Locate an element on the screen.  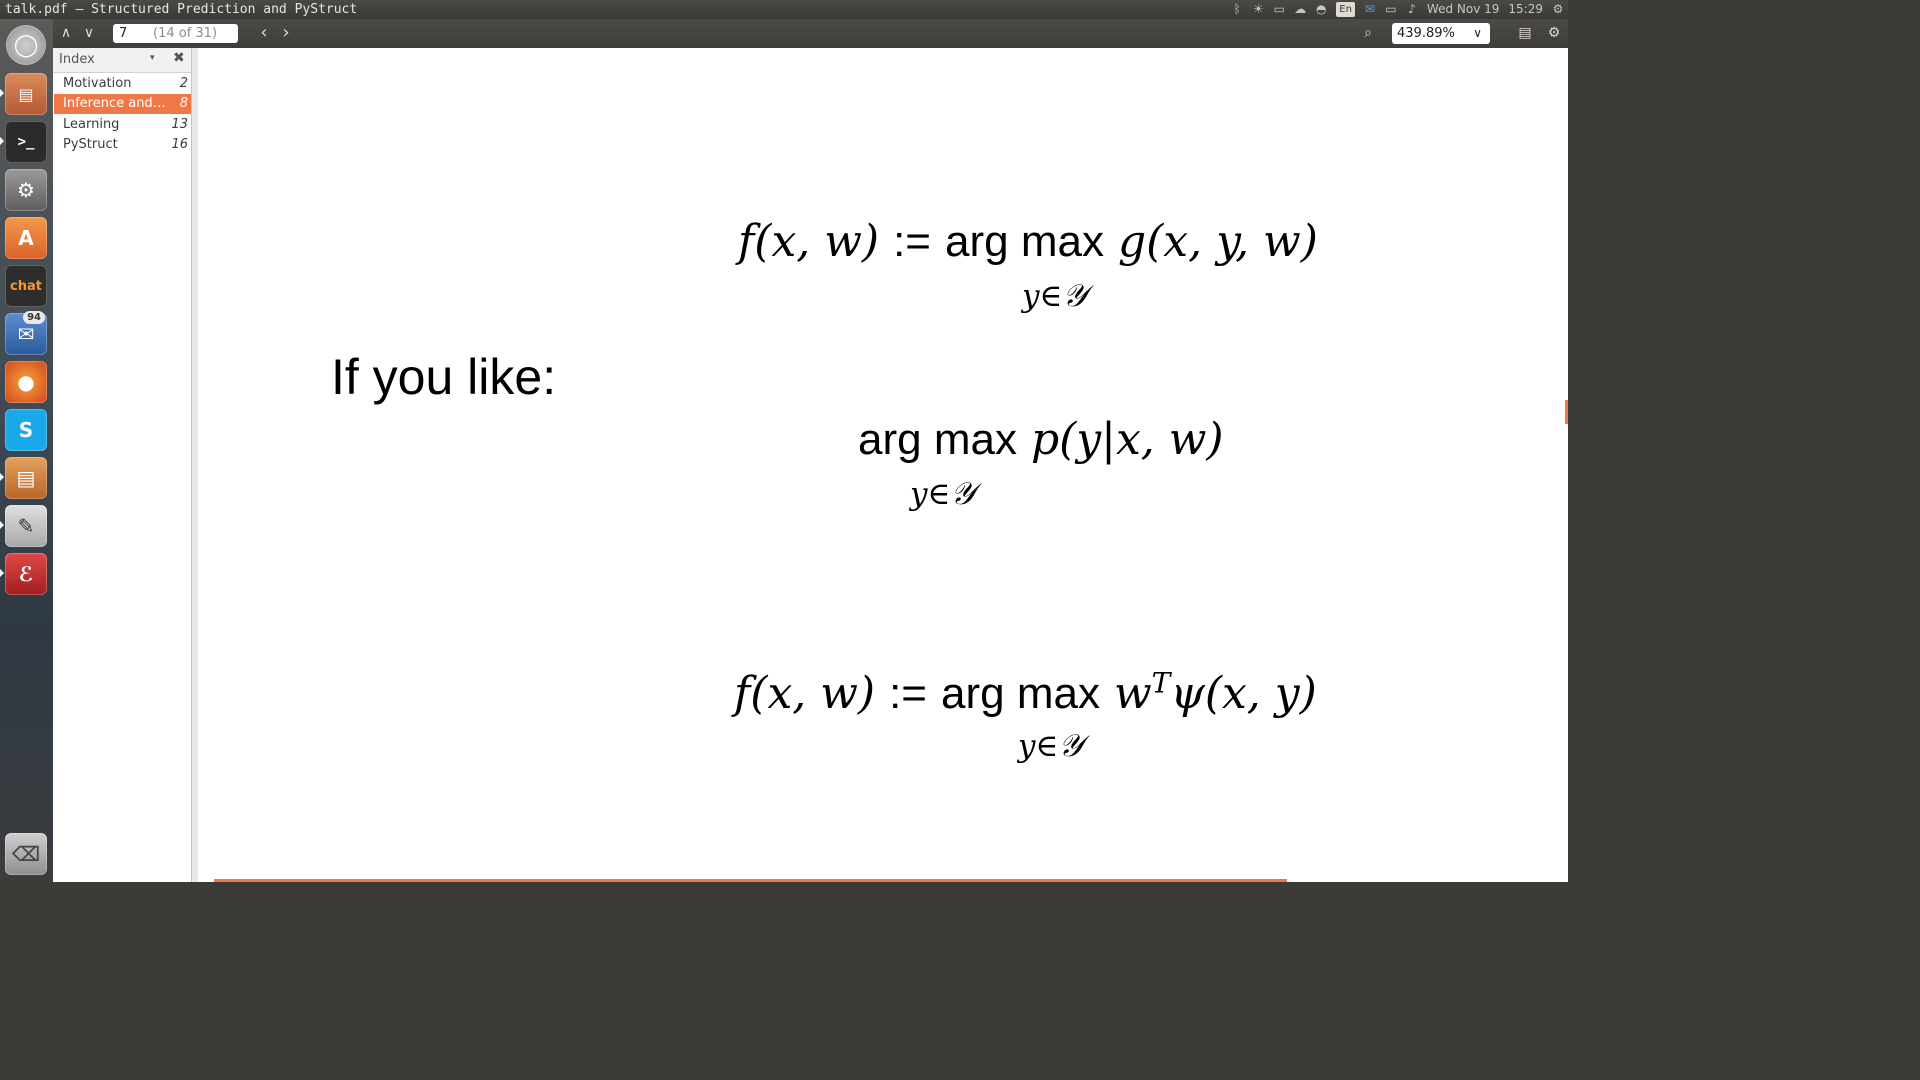
index-item-label: PyStruct is located at coordinates (90, 144).